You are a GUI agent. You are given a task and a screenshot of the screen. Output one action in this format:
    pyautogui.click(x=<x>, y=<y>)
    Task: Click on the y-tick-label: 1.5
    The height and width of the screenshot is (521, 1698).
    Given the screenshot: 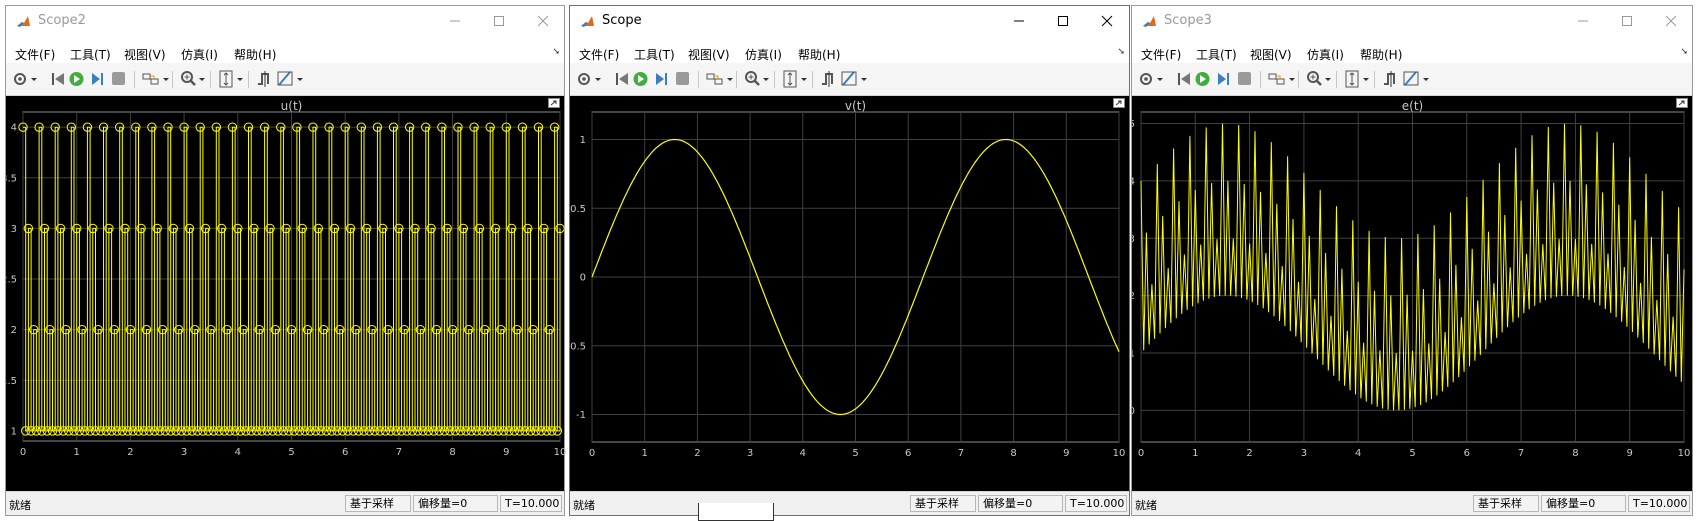 What is the action you would take?
    pyautogui.click(x=11, y=381)
    